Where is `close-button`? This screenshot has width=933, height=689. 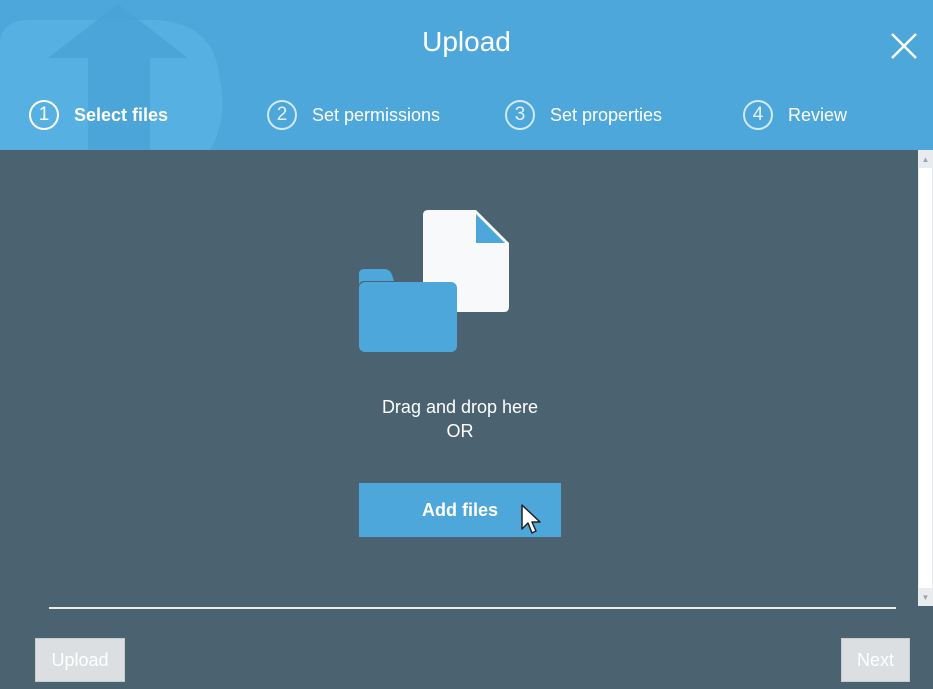 close-button is located at coordinates (904, 46).